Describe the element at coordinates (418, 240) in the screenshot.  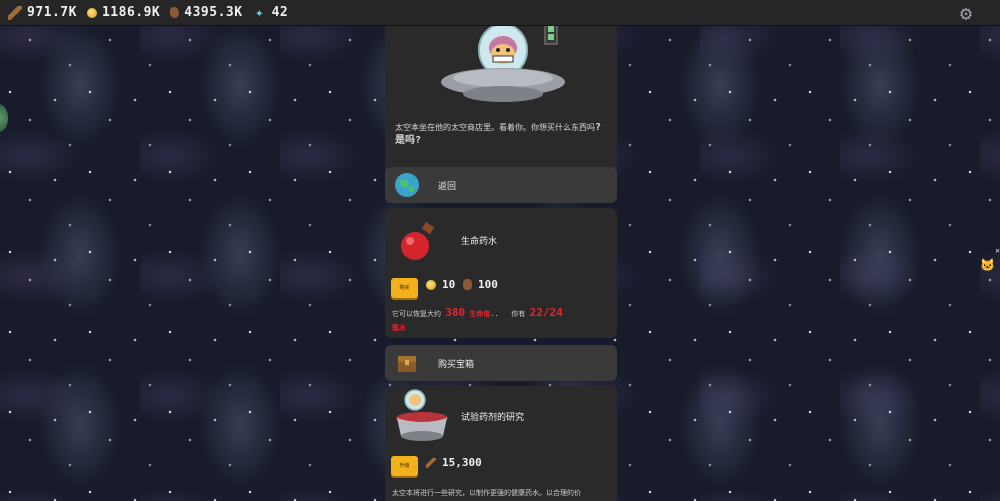
I see `health-potion-icon` at that location.